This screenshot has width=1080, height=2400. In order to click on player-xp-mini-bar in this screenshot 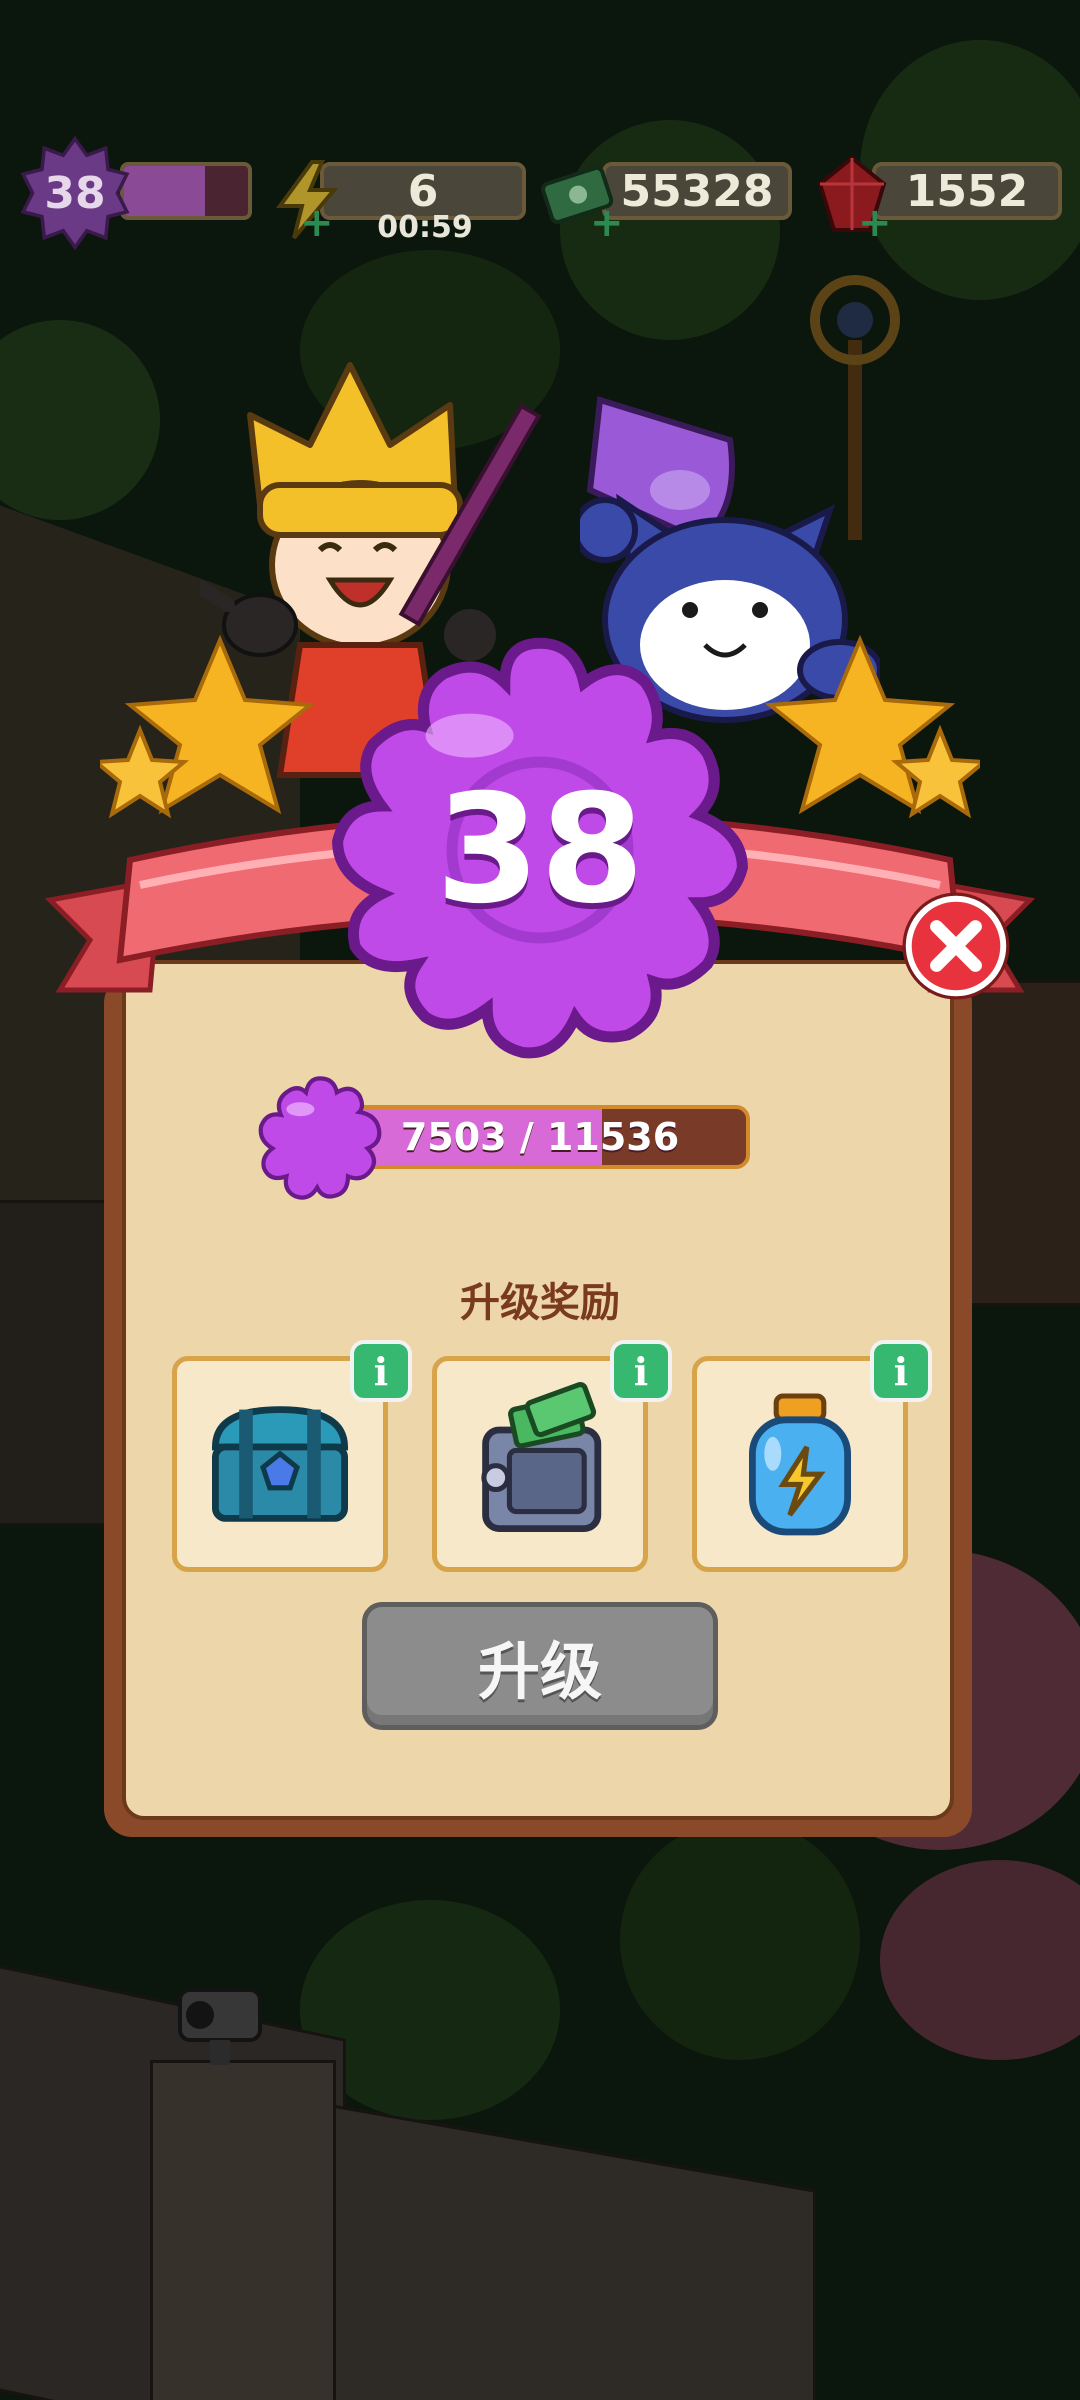, I will do `click(186, 191)`.